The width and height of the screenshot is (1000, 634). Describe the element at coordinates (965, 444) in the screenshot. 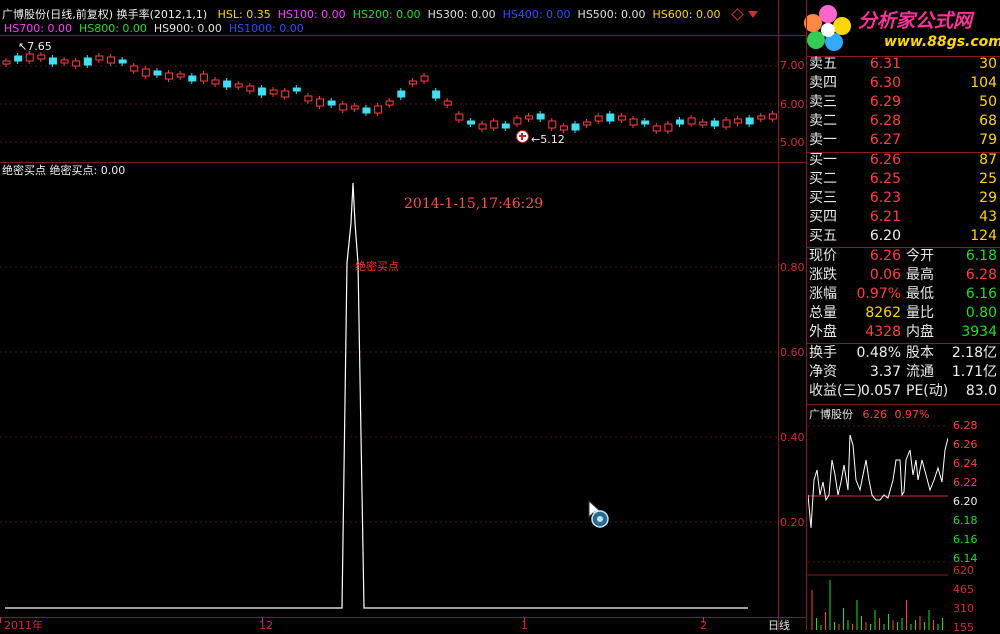

I see `mini-price-tick: 6.26` at that location.